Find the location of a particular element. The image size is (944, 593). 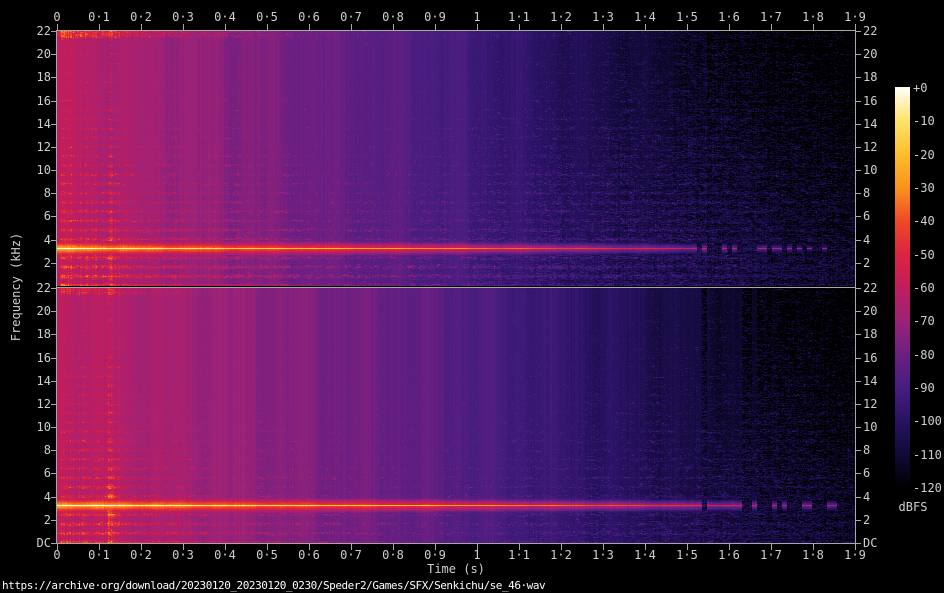

colorbar-tick-label: +0 is located at coordinates (920, 88).